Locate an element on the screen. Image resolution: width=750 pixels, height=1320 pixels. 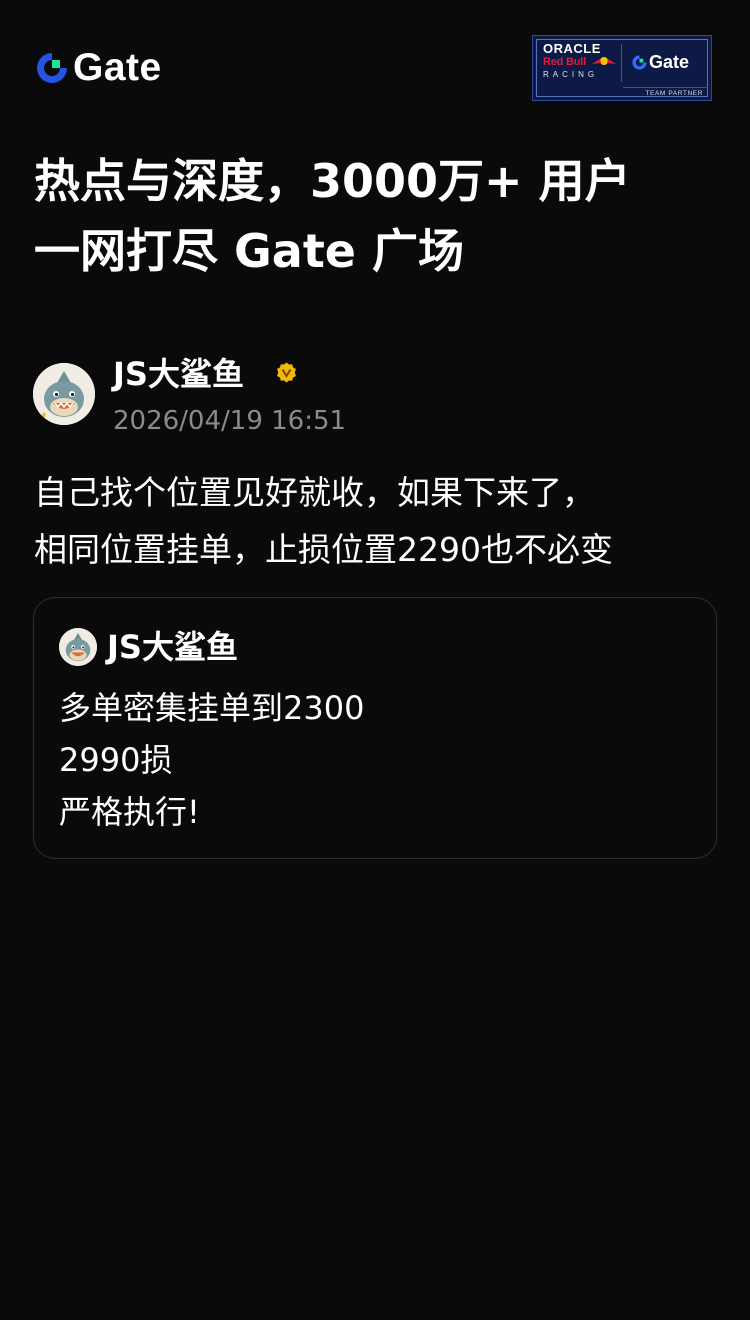
post-author-name: JS大鲨鱼 is located at coordinates (178, 374).